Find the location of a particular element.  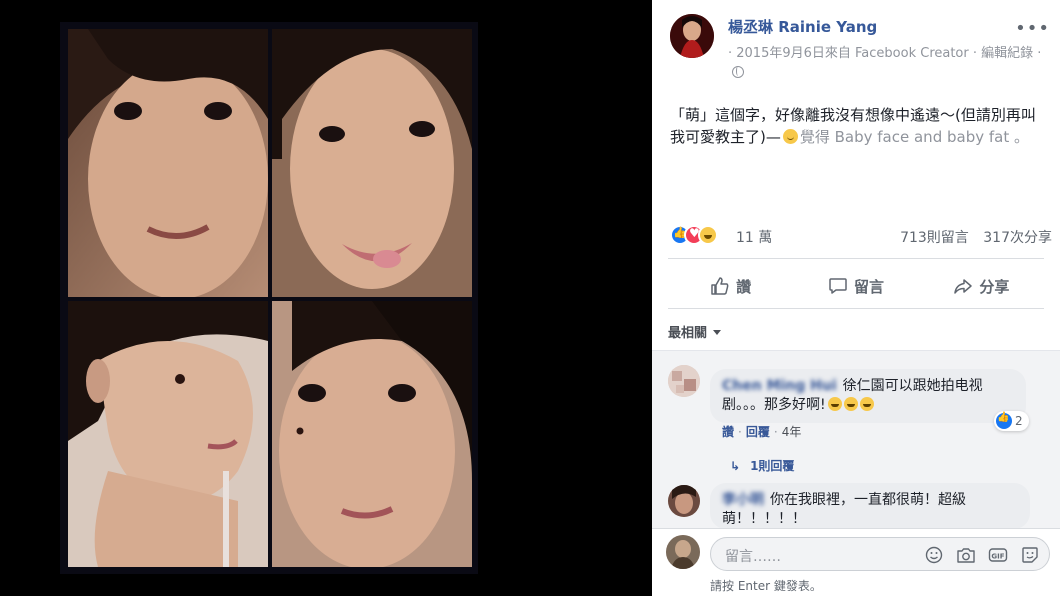

comment-reply-link: 回覆 is located at coordinates (758, 432).